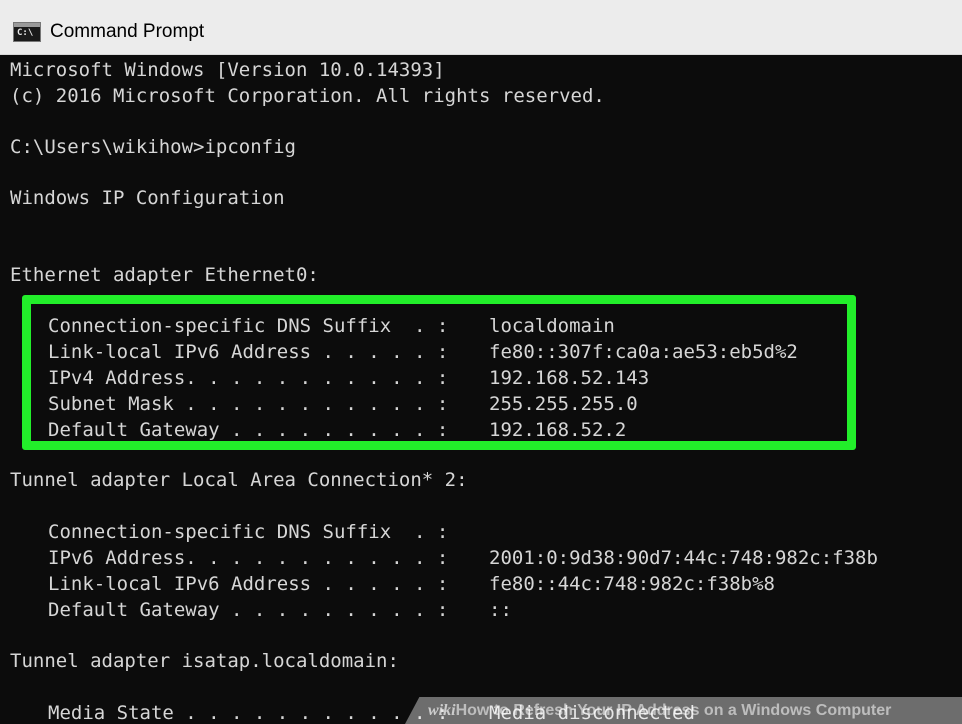 Image resolution: width=962 pixels, height=724 pixels. Describe the element at coordinates (239, 480) in the screenshot. I see `adapter-header-tunnel: Tunnel adapter Local Area Connection* 2:` at that location.